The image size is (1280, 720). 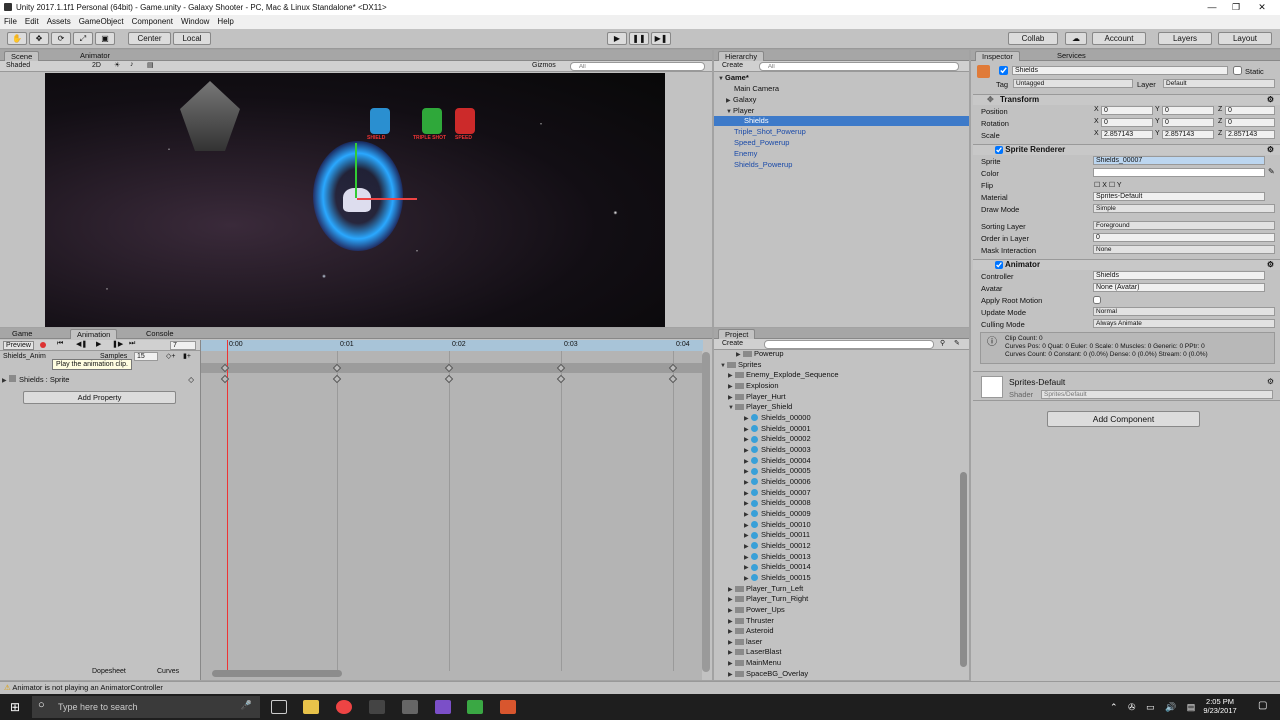 What do you see at coordinates (1245, 38) in the screenshot?
I see `layout-button: Layout` at bounding box center [1245, 38].